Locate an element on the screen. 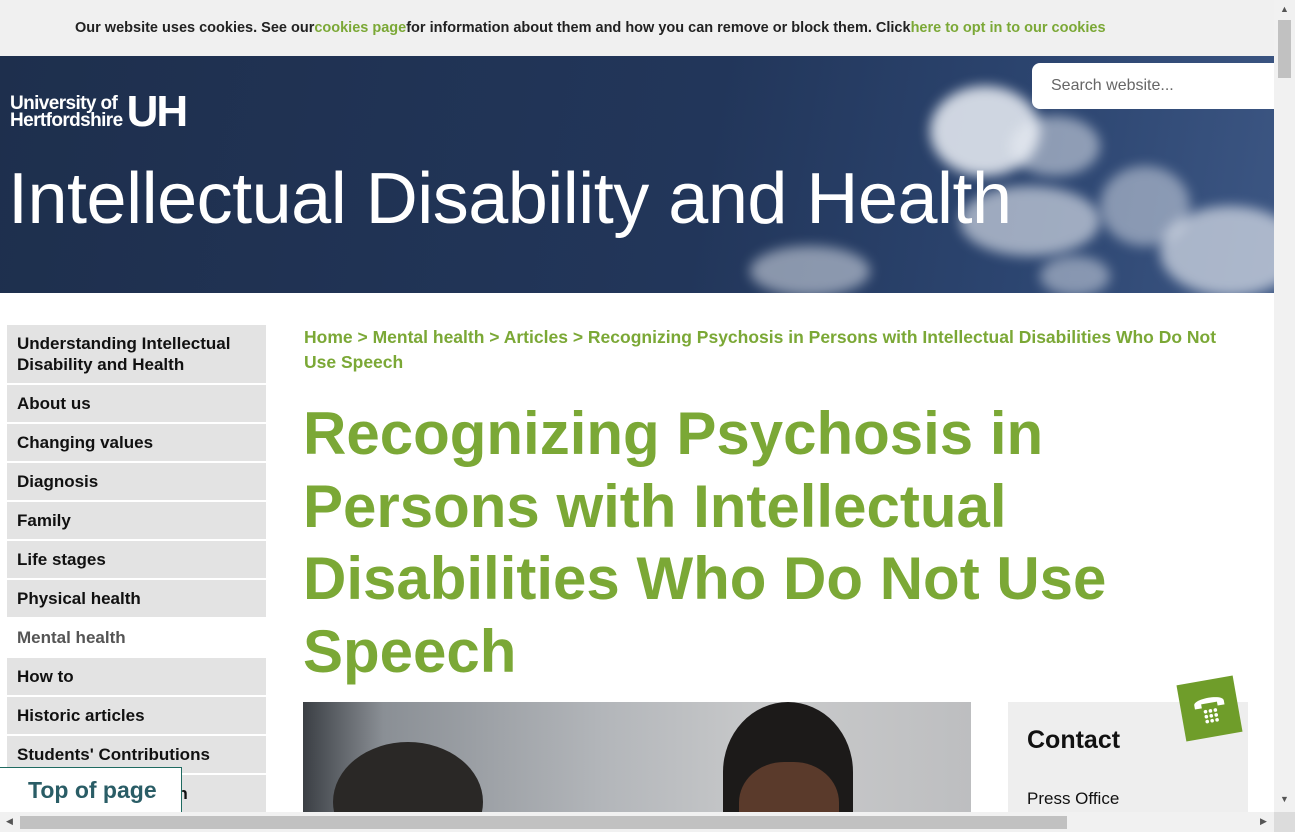 The height and width of the screenshot is (832, 1295). vertical-scrollbar: ▲ ▼ is located at coordinates (1284, 406).